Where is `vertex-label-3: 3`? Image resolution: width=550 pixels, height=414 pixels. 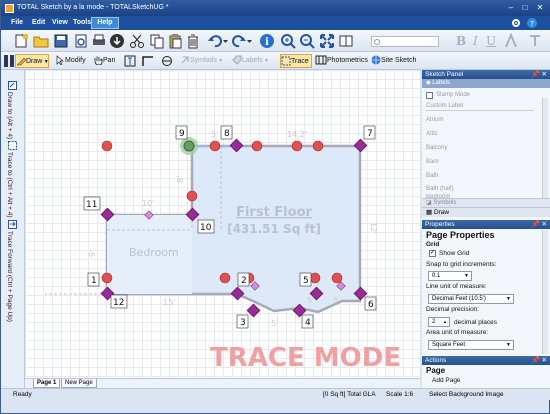
vertex-label-3: 3 is located at coordinates (243, 323).